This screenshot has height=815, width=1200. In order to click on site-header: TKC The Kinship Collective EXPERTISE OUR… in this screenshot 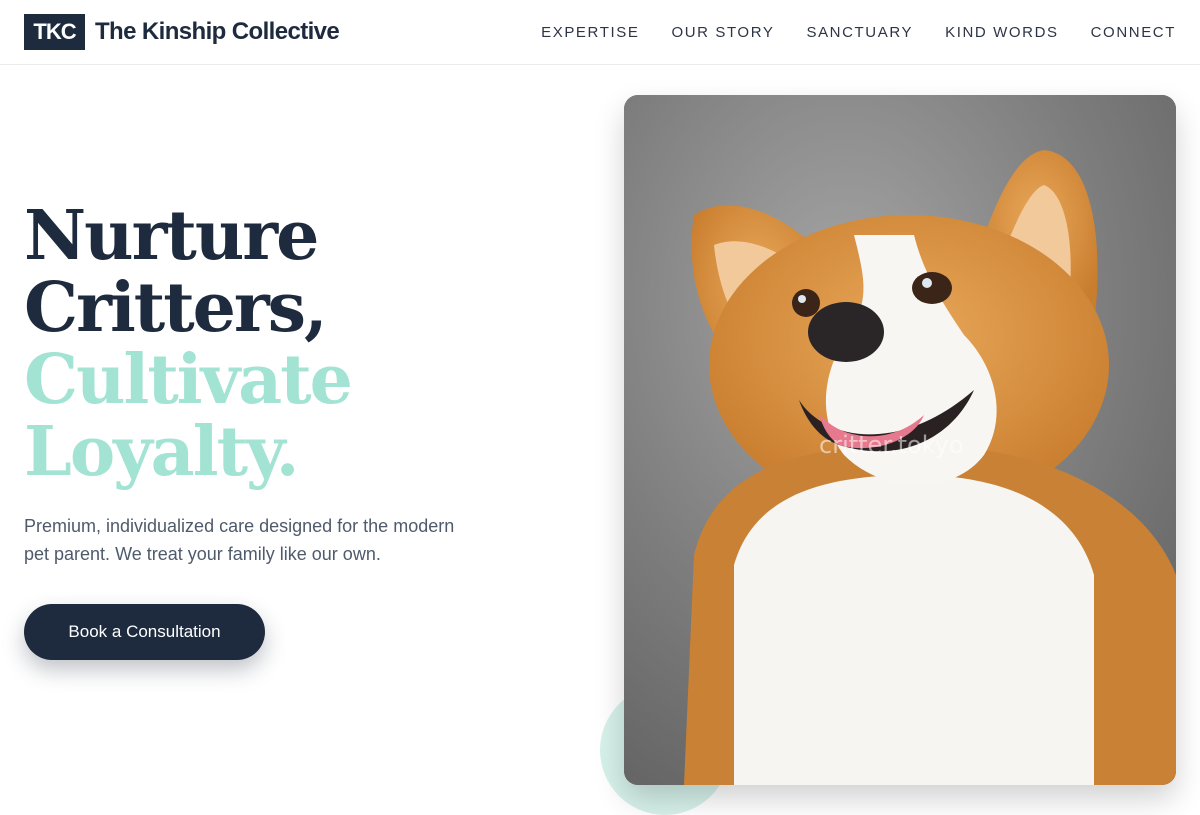, I will do `click(600, 32)`.